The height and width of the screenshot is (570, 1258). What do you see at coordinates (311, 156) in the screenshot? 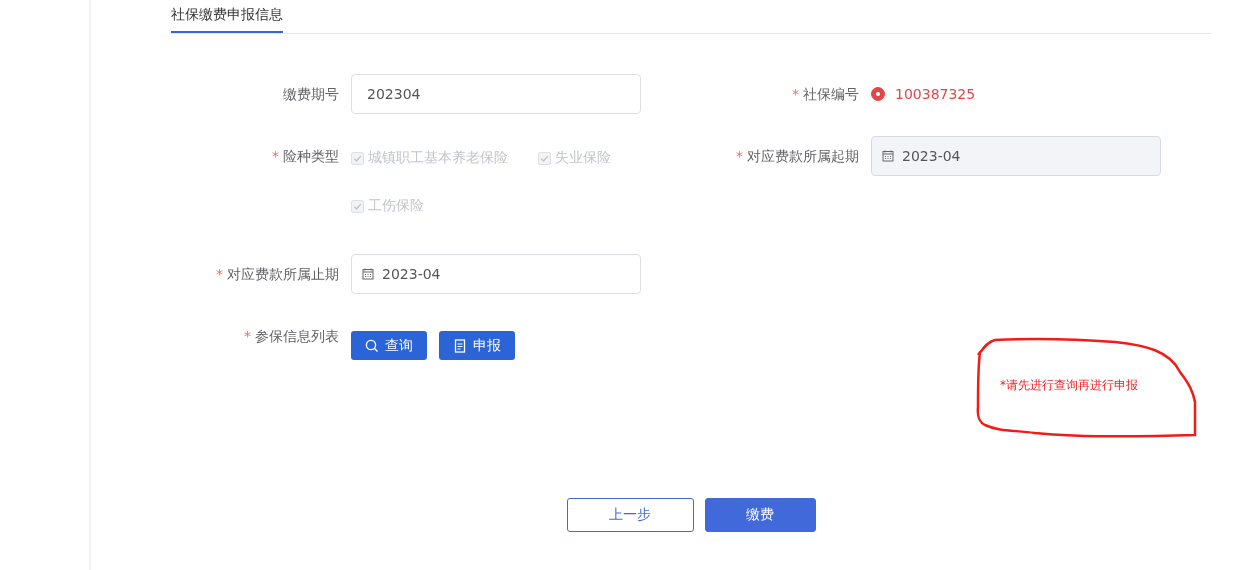
I see `field-label: 险种类型` at bounding box center [311, 156].